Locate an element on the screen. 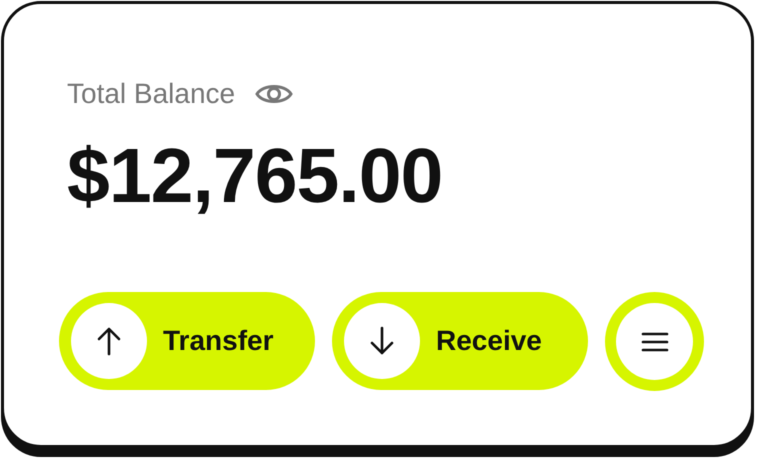 The height and width of the screenshot is (460, 757). receive-button: Receive is located at coordinates (460, 341).